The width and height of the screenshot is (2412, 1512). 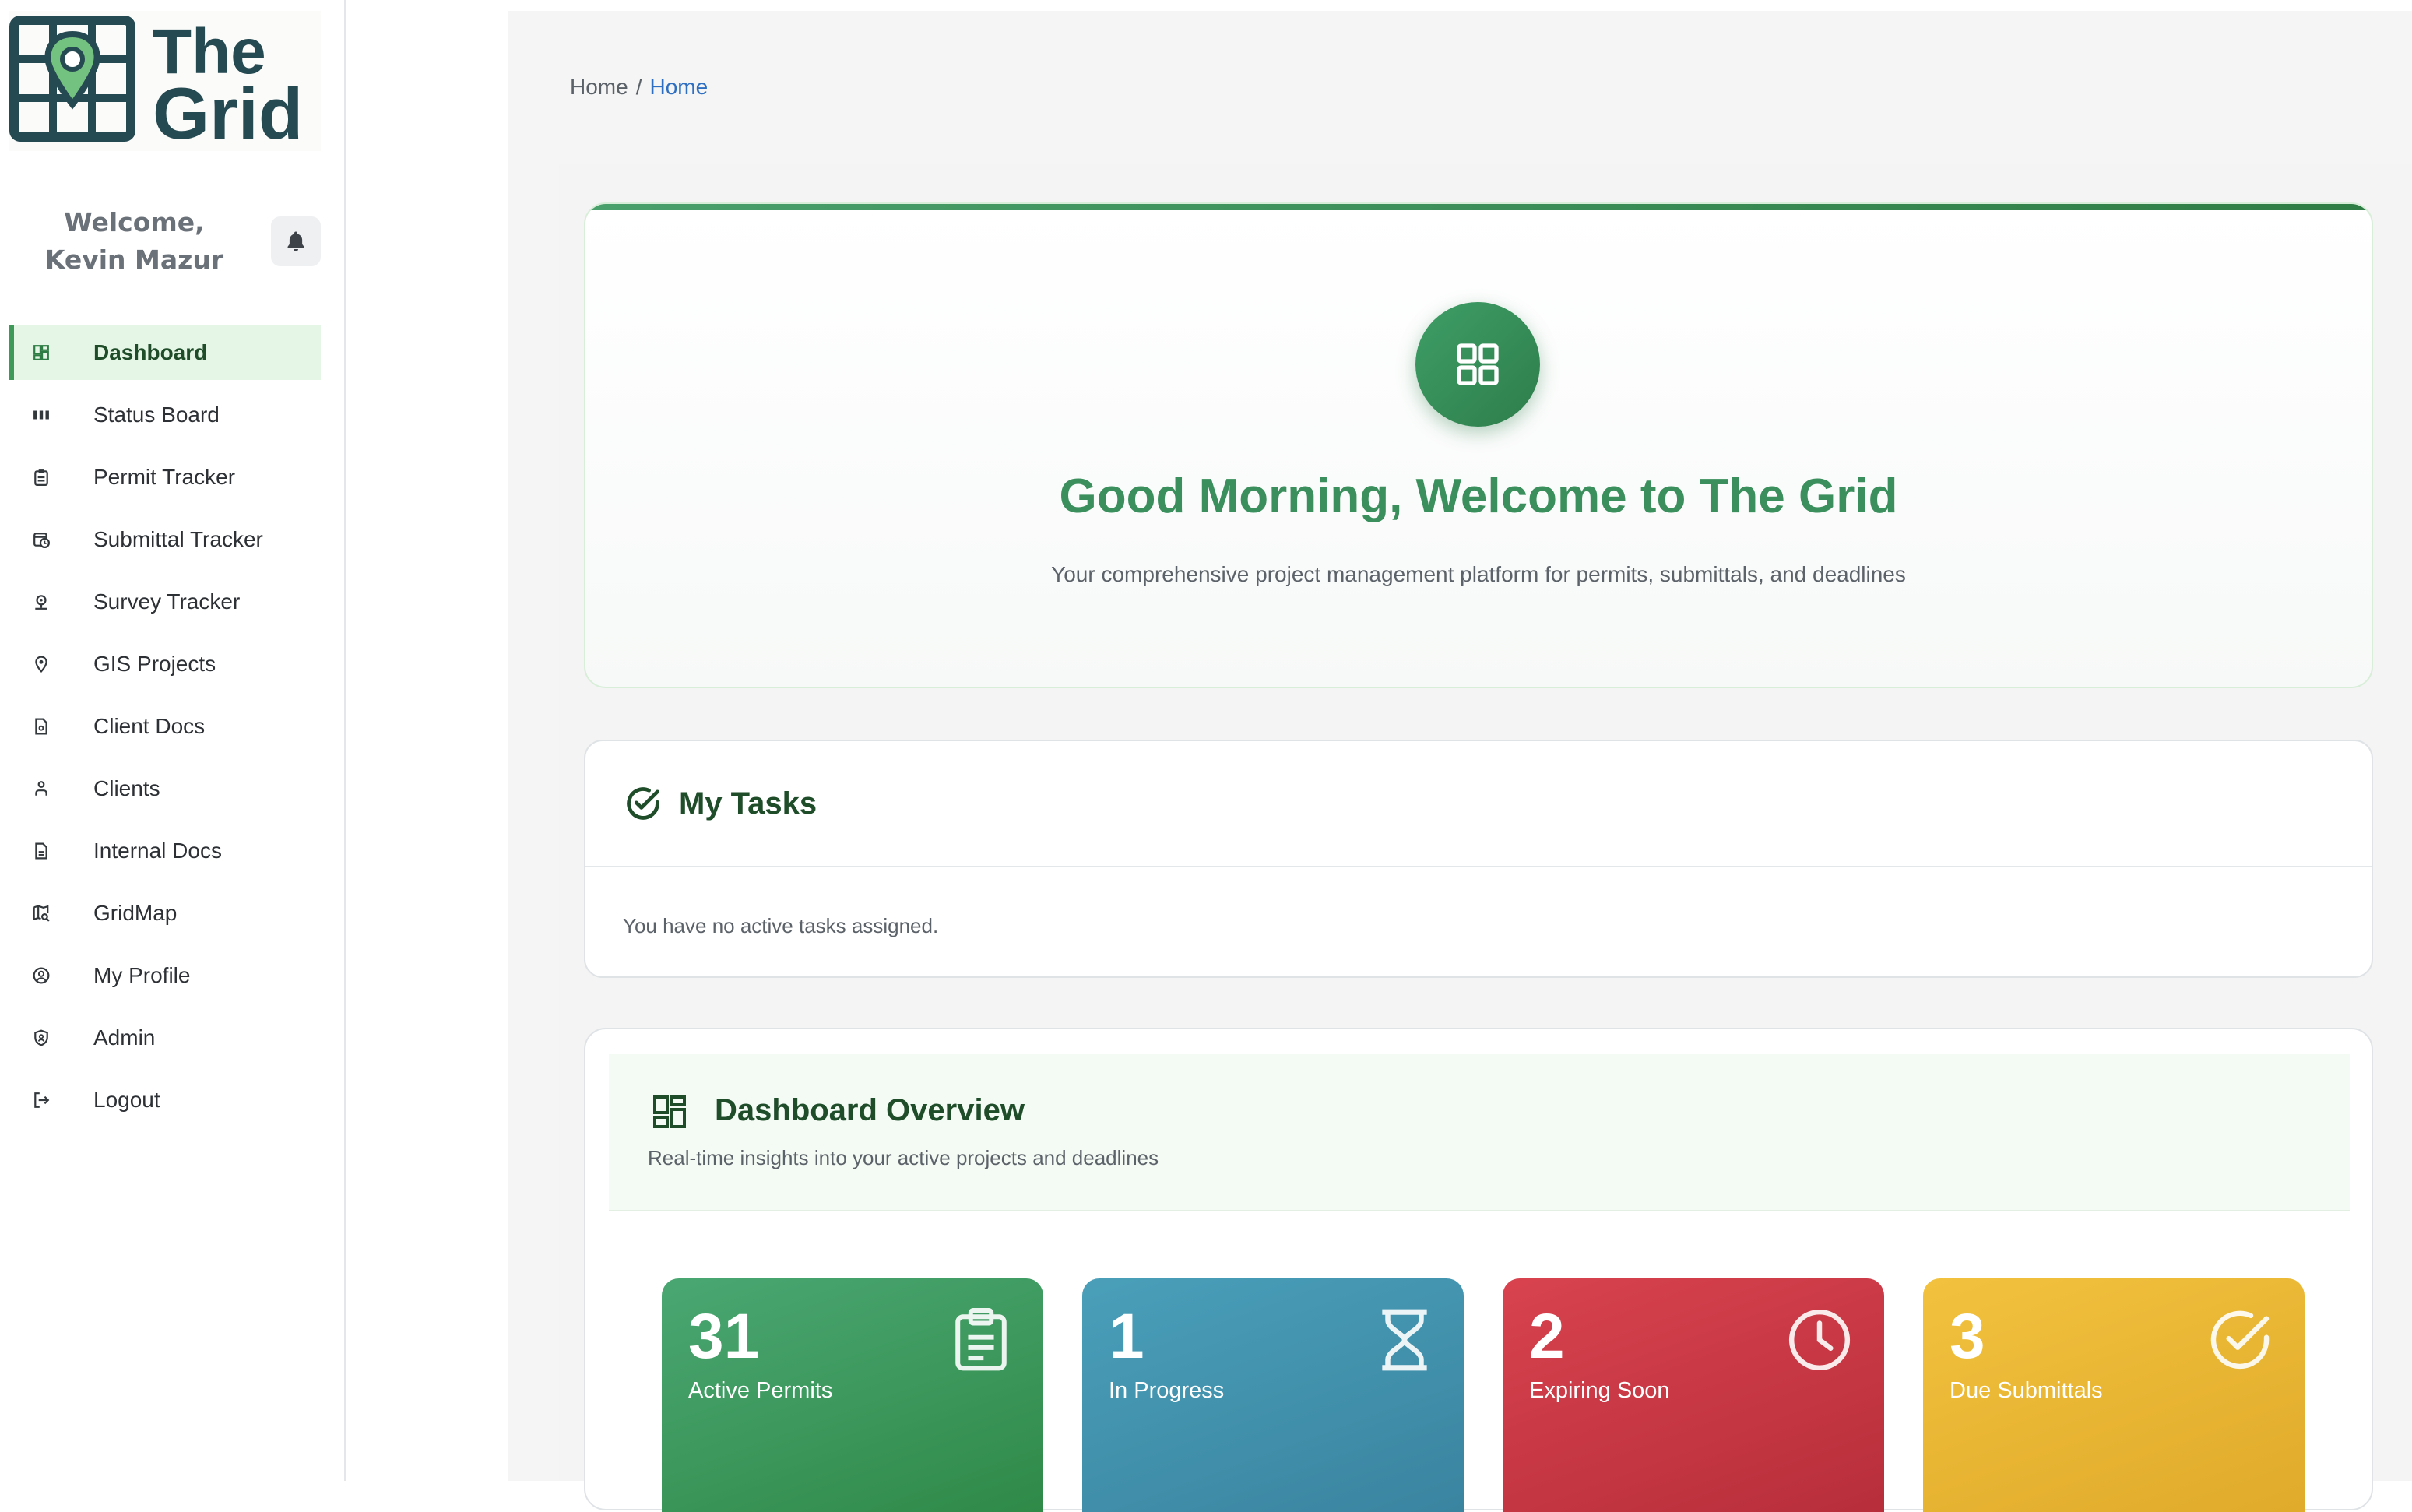 What do you see at coordinates (599, 87) in the screenshot?
I see `breadcrumb-root-link: Home` at bounding box center [599, 87].